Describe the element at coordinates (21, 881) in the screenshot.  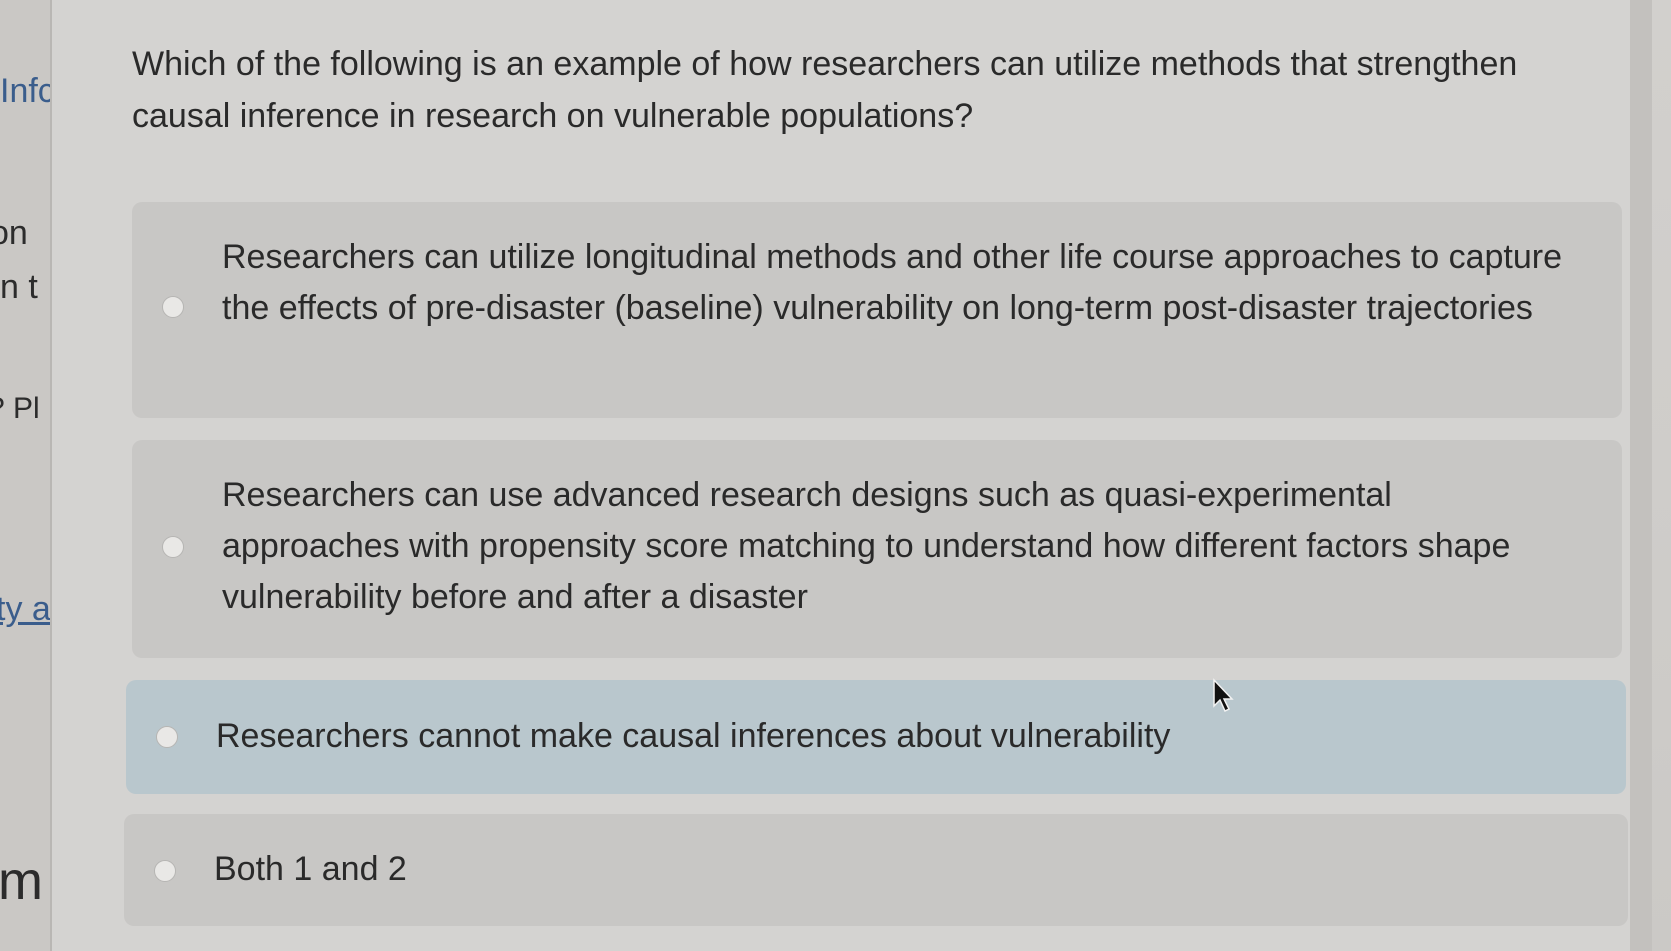
I see `sidebar-fragment-6: m` at that location.